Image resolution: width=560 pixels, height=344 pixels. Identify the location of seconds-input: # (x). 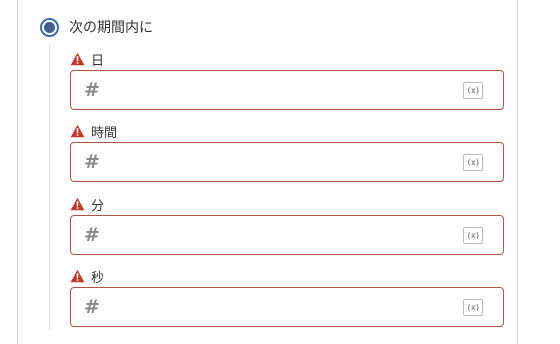
(287, 307).